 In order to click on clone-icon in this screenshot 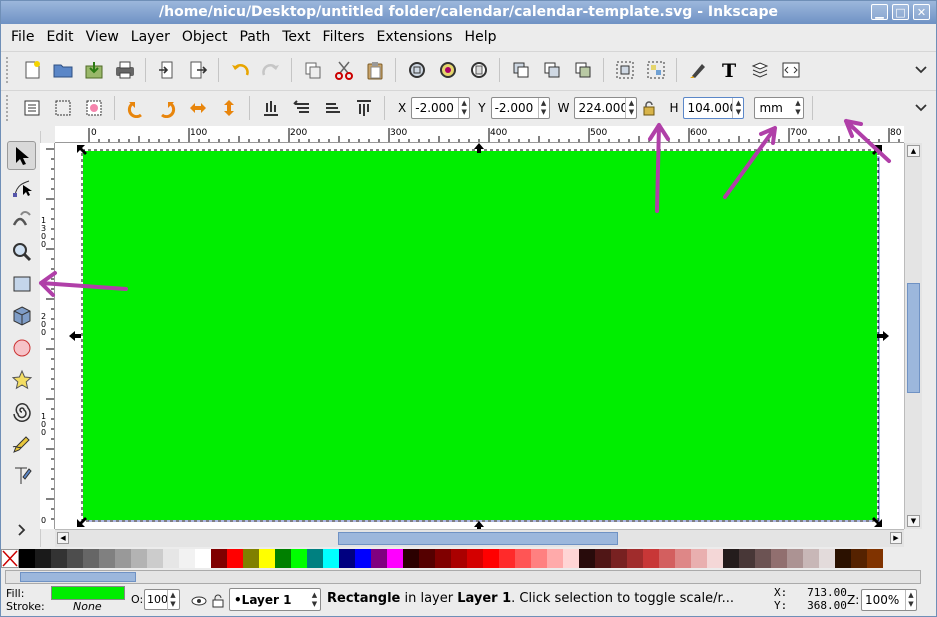, I will do `click(551, 69)`.